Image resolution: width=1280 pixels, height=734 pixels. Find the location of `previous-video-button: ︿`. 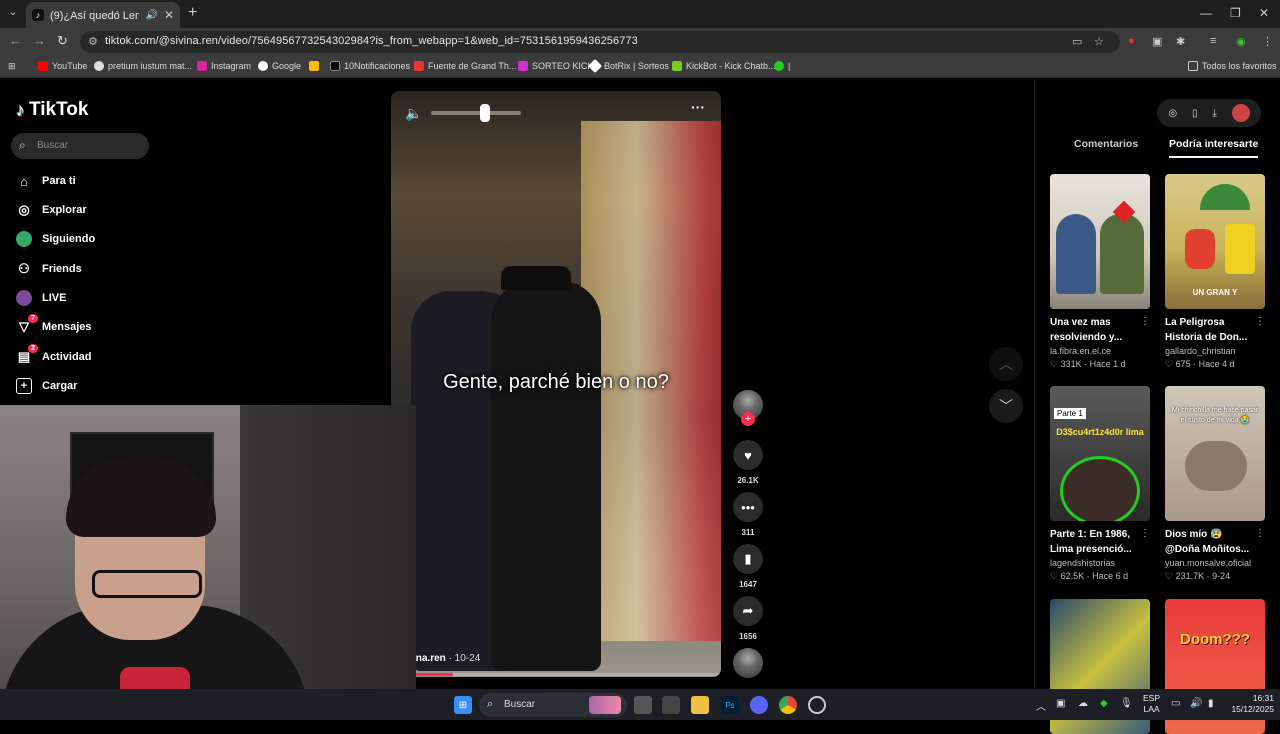

previous-video-button: ︿ is located at coordinates (1006, 364).